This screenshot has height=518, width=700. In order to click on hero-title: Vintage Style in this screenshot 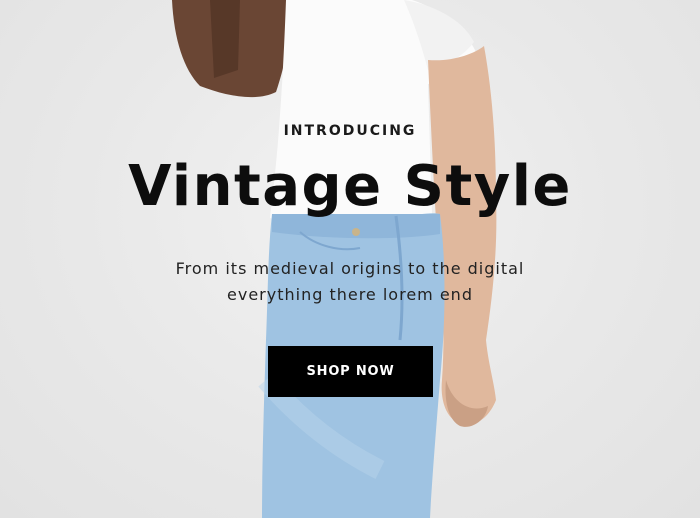, I will do `click(350, 186)`.